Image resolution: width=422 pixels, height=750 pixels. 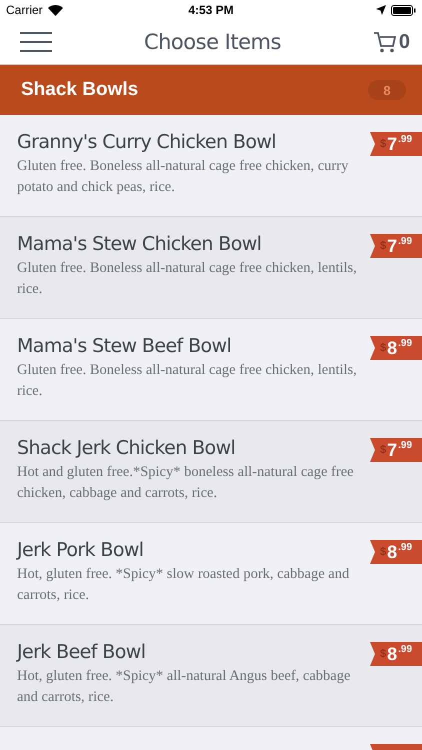 I want to click on item-description: Hot and gluten free.*Spicy* boneless all-natural cage free chicken, cabbage and carrots, rice., so click(x=186, y=483).